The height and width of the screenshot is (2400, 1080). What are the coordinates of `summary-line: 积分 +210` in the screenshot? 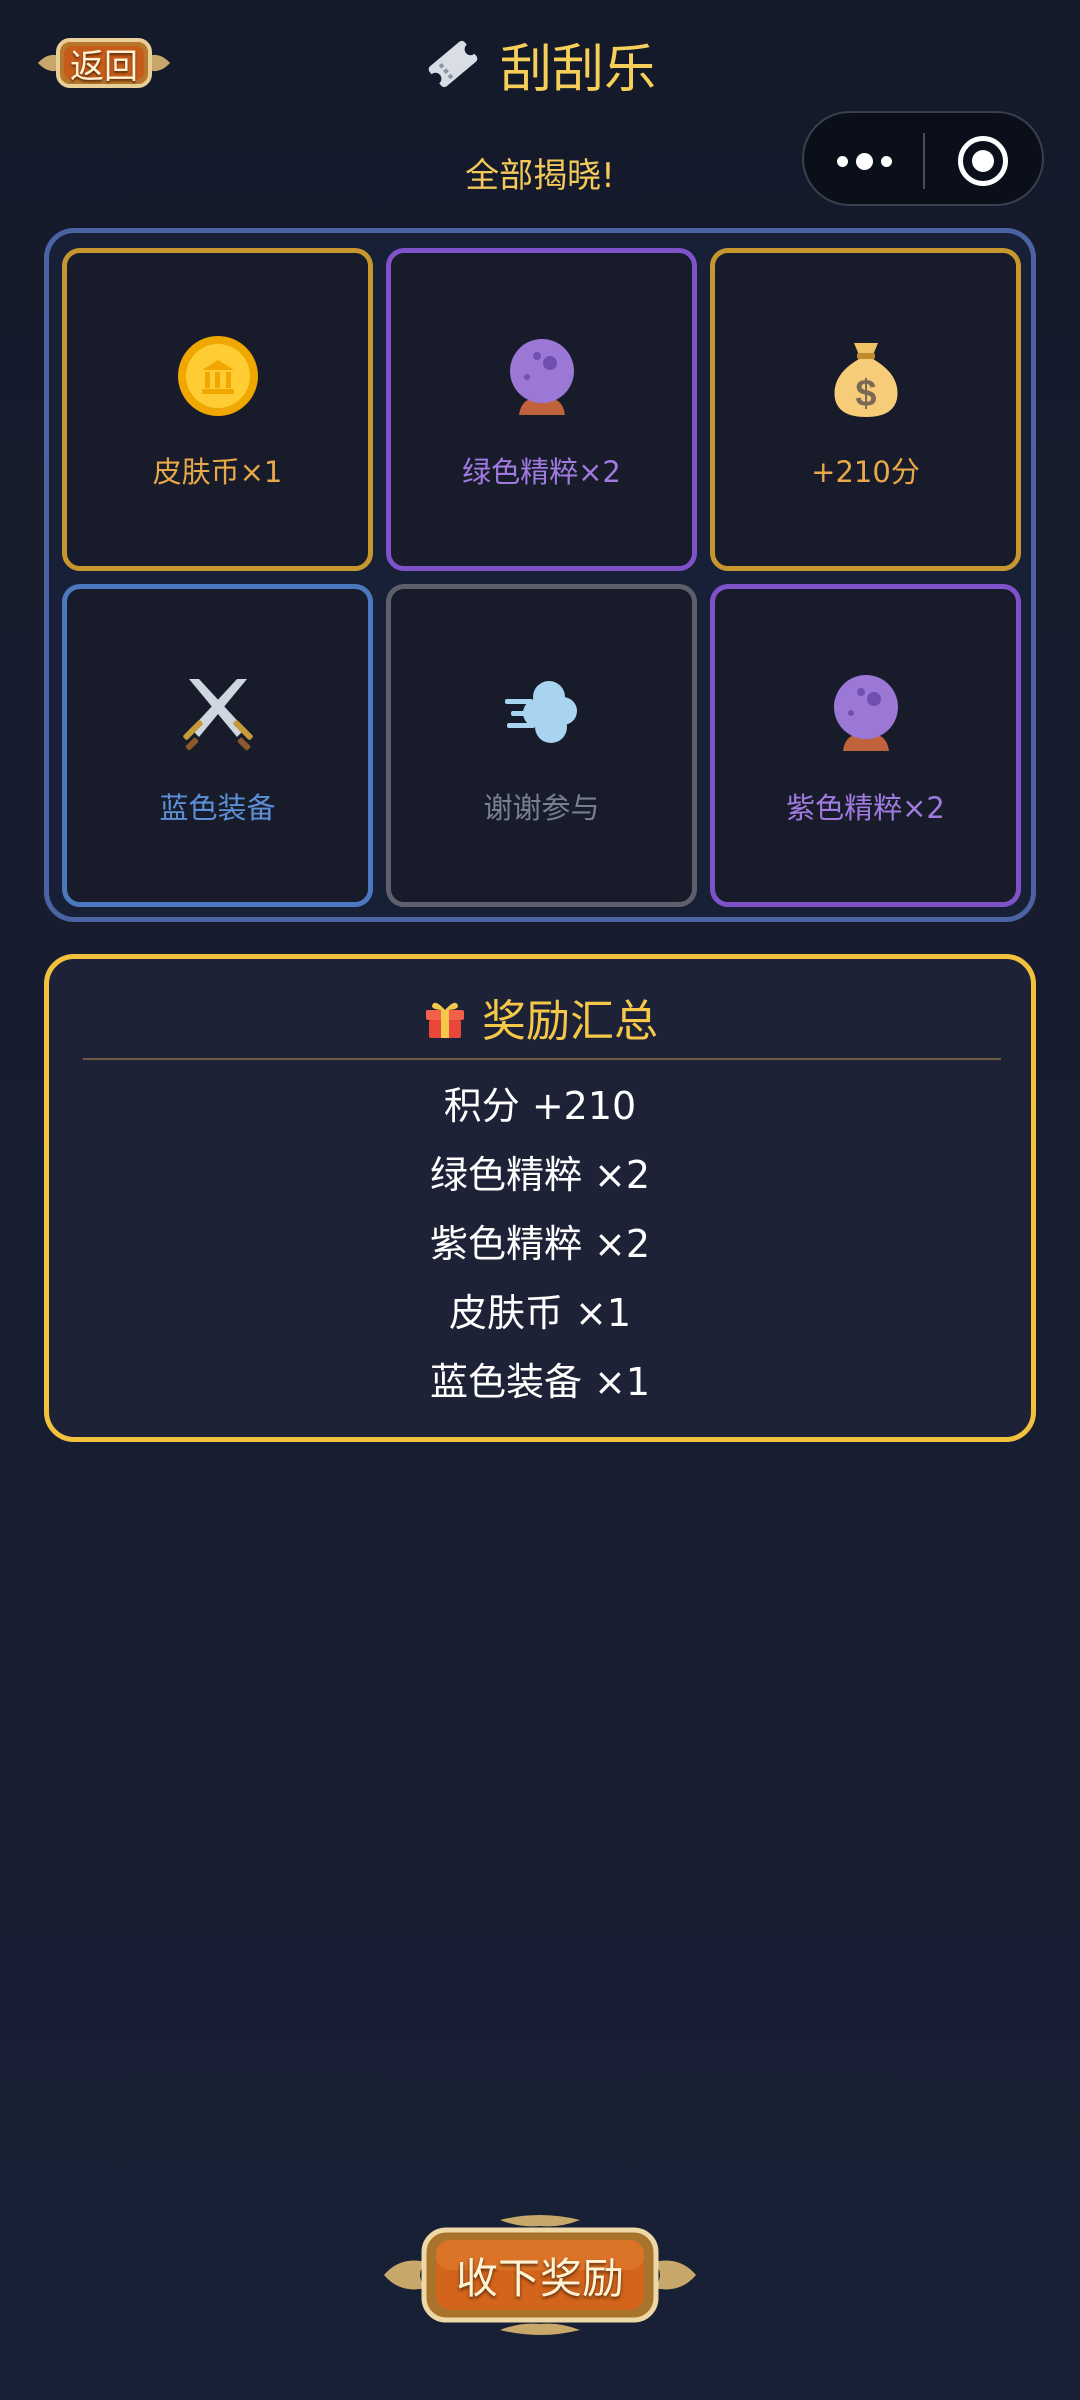 It's located at (540, 1106).